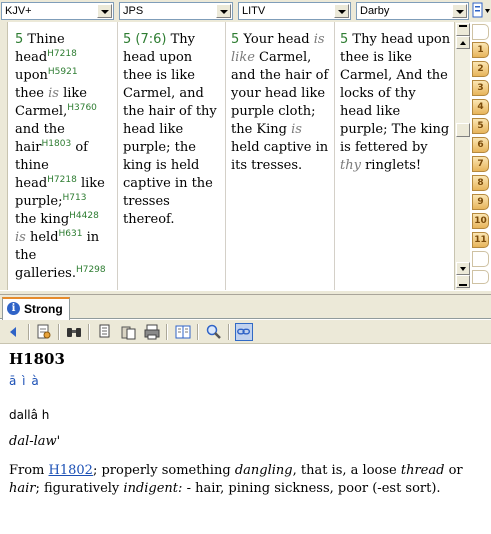  What do you see at coordinates (24, 381) in the screenshot?
I see `hebrew-word: ā ì à` at bounding box center [24, 381].